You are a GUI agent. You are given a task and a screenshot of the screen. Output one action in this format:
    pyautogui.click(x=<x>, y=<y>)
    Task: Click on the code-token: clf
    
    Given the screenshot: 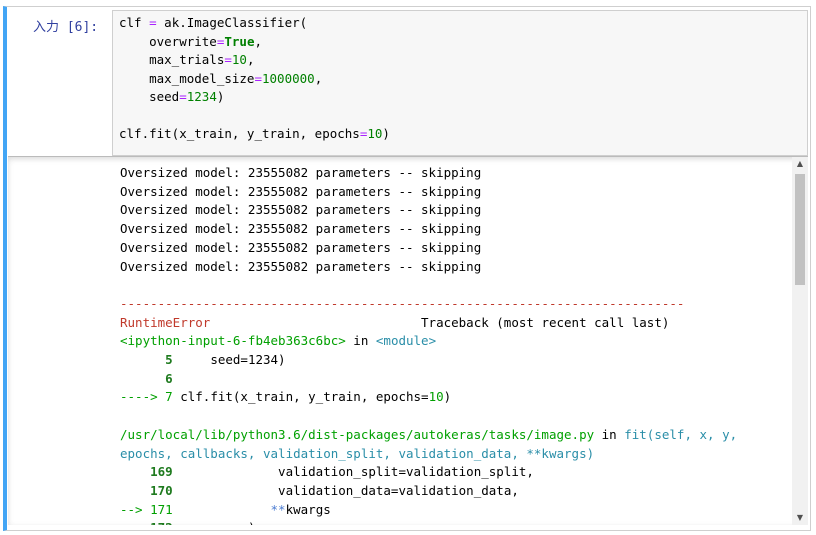 What is the action you would take?
    pyautogui.click(x=134, y=22)
    